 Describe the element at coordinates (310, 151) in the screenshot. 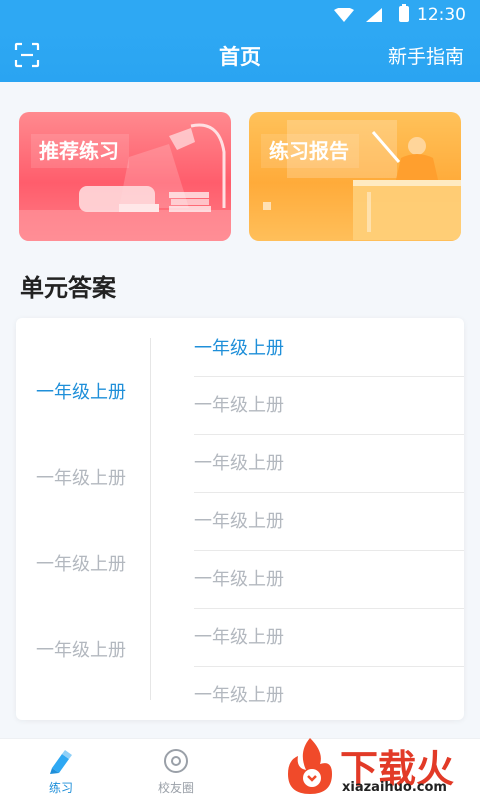

I see `practice-report-label: 练习报告` at that location.